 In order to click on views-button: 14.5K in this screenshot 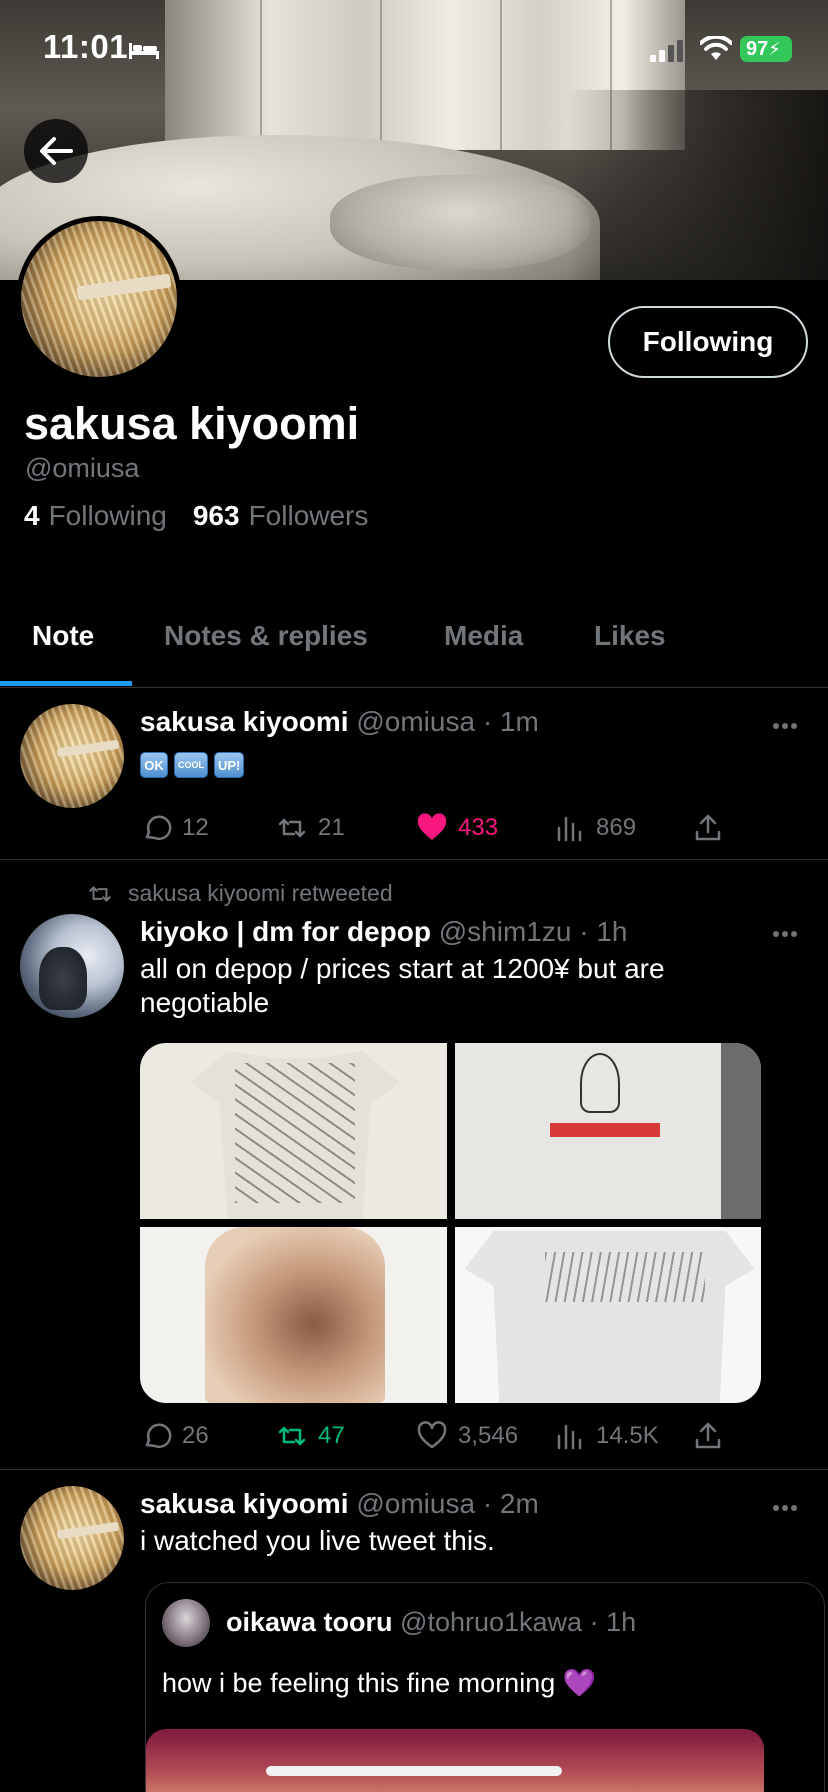, I will do `click(606, 1436)`.